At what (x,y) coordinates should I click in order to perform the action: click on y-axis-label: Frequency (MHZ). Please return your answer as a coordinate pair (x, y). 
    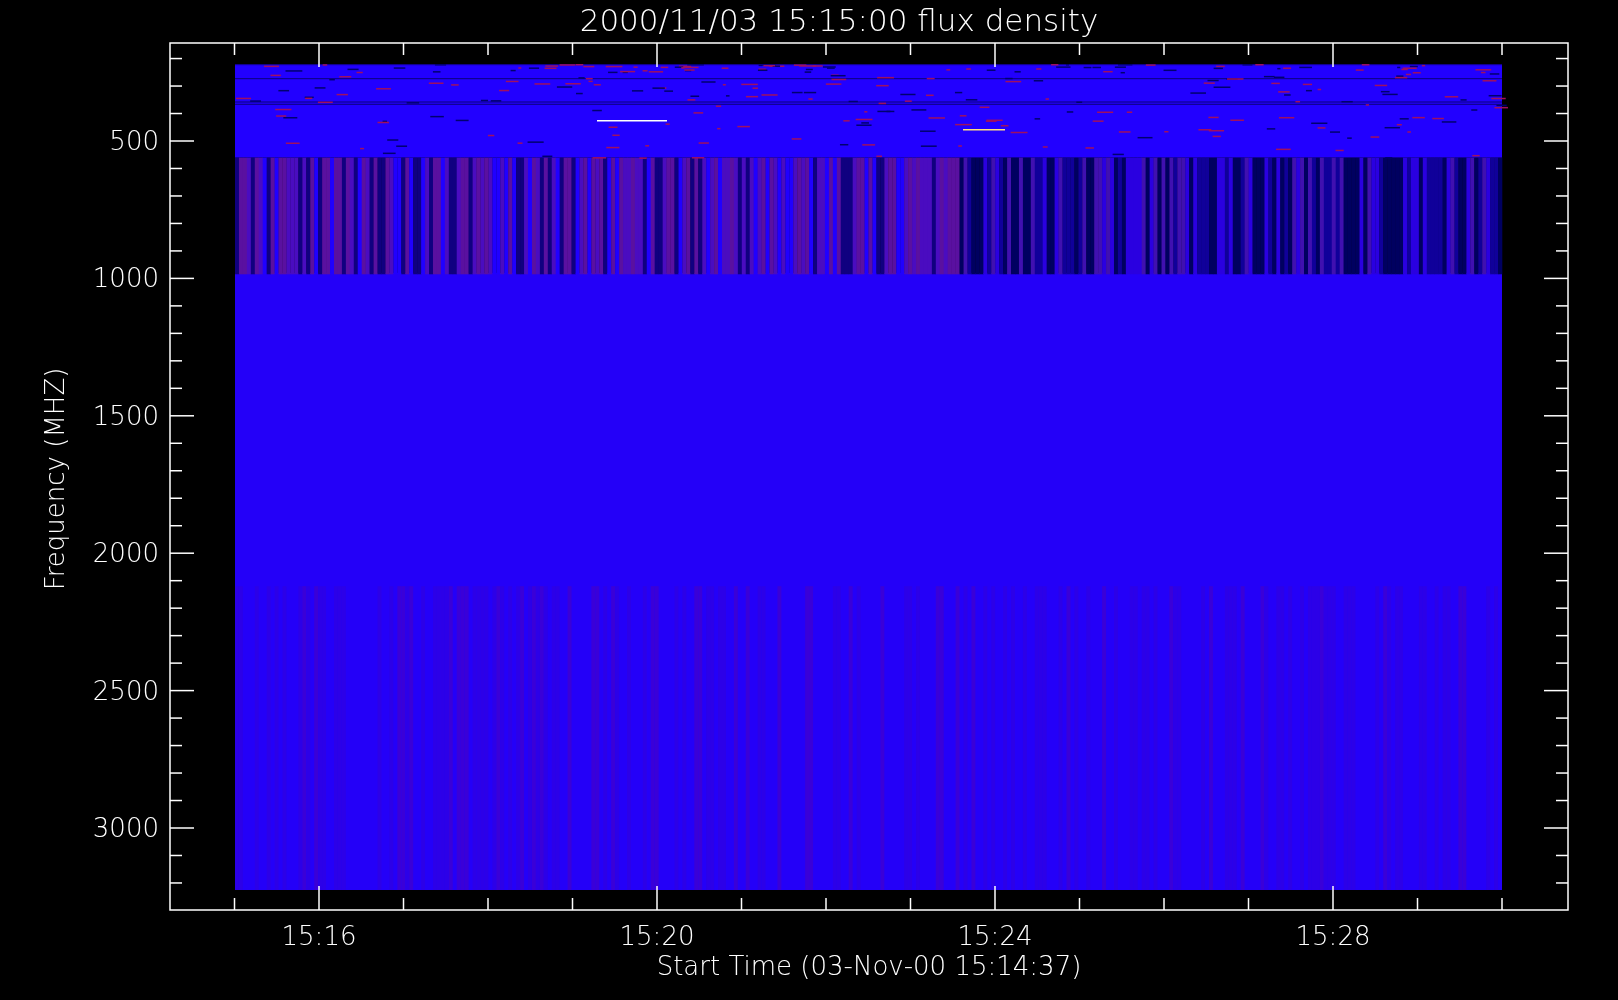
    Looking at the image, I should click on (55, 479).